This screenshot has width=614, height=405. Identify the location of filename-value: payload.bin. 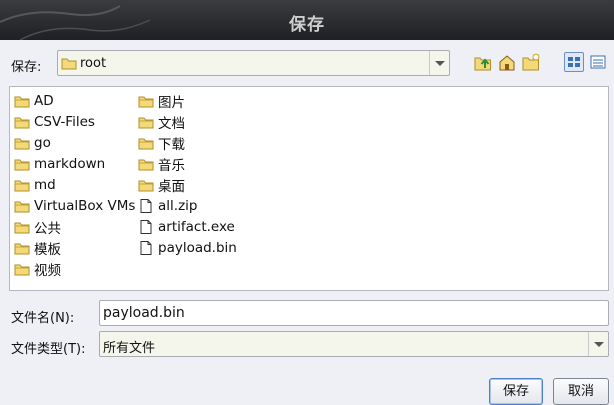
(144, 313).